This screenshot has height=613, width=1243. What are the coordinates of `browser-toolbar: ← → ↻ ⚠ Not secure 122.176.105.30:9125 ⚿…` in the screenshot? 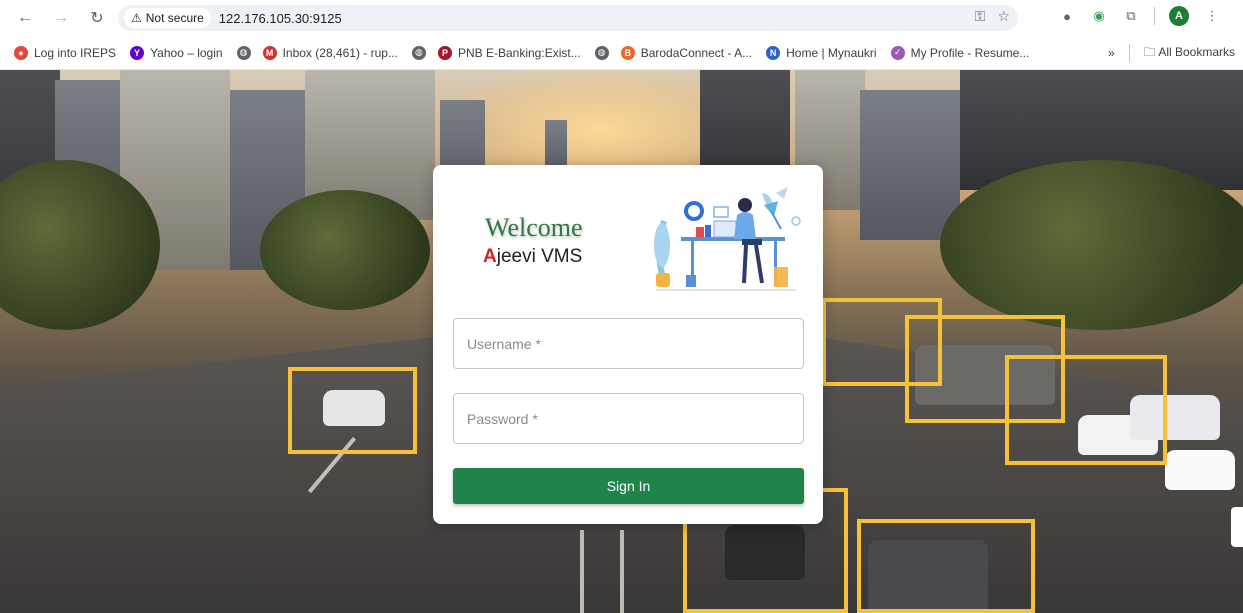 It's located at (621, 18).